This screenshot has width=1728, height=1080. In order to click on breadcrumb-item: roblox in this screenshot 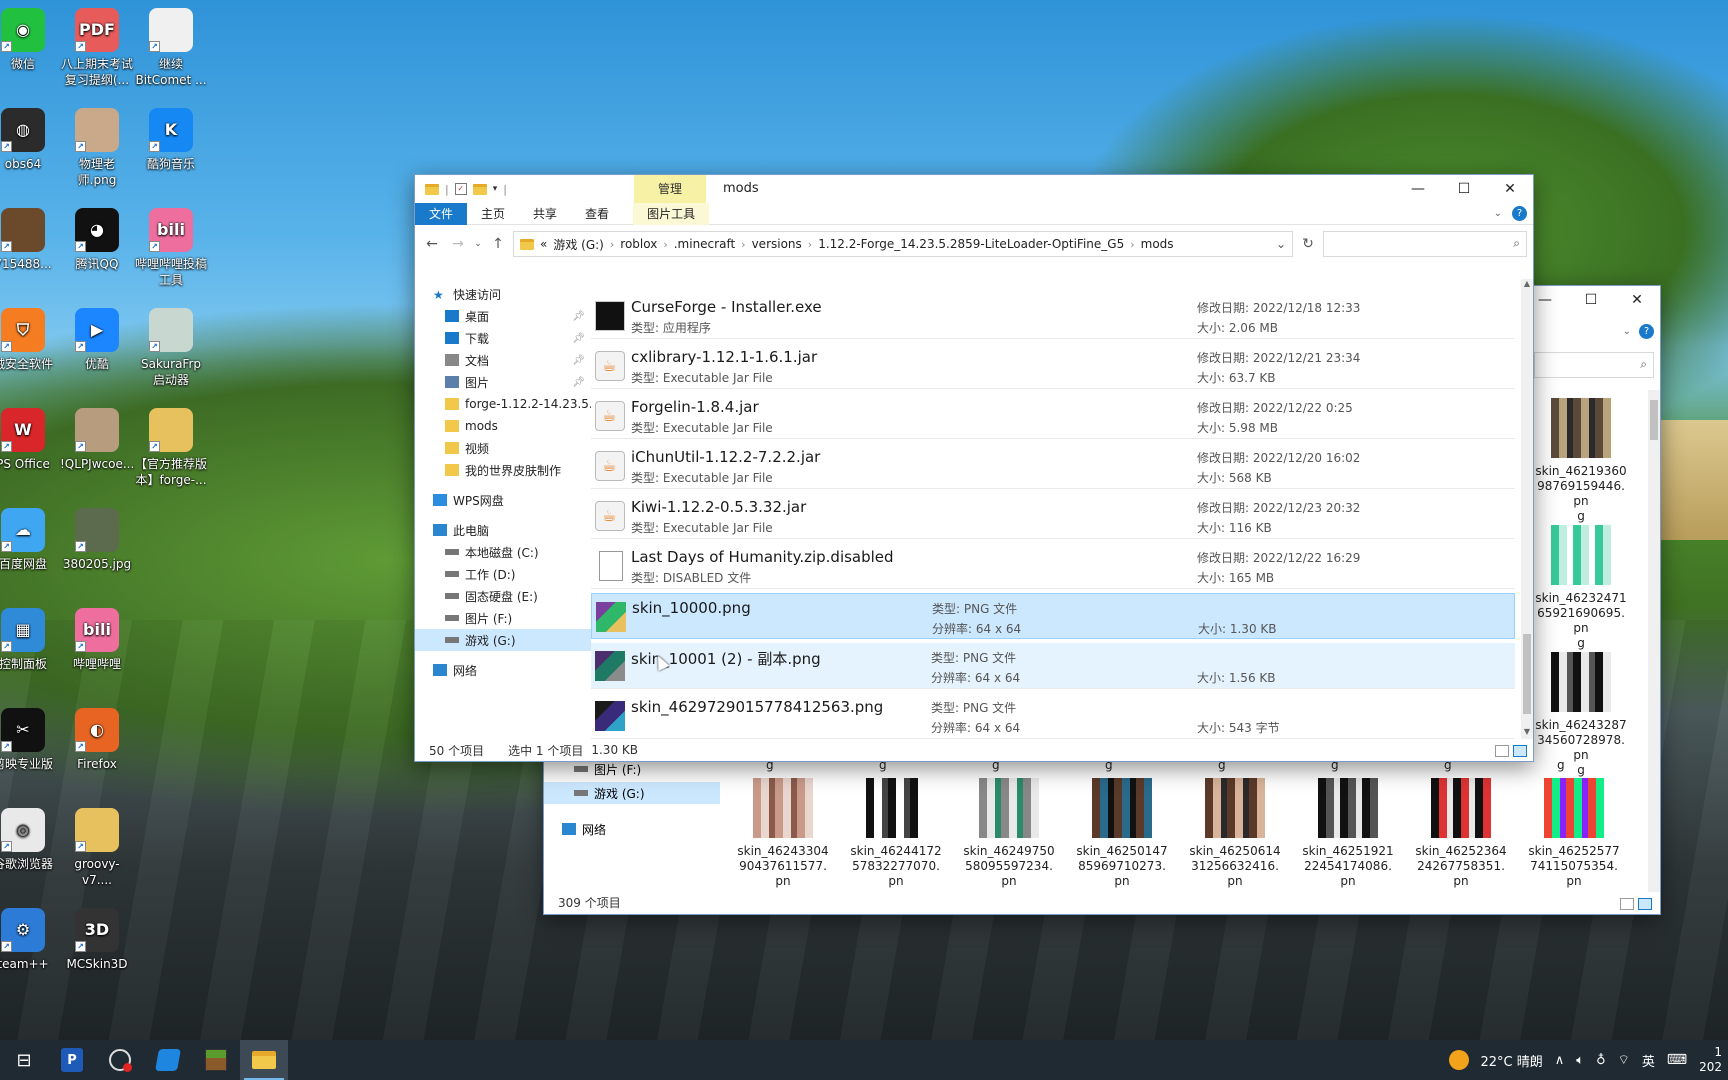, I will do `click(638, 244)`.